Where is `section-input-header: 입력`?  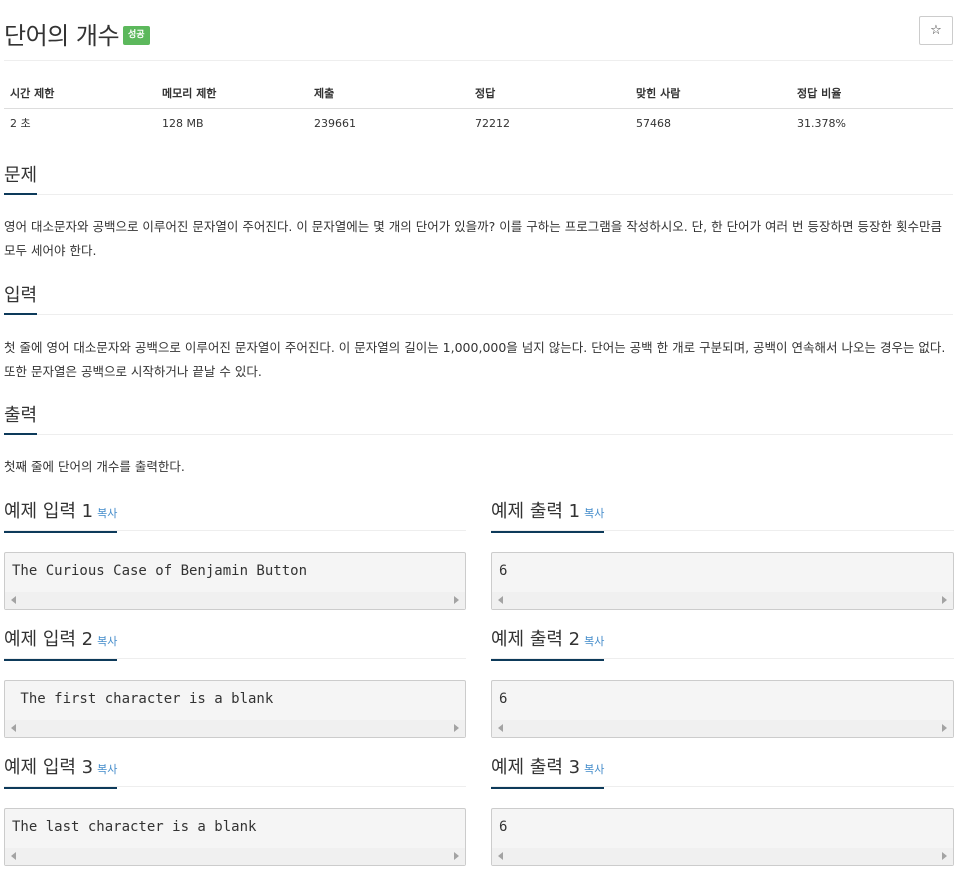 section-input-header: 입력 is located at coordinates (478, 300).